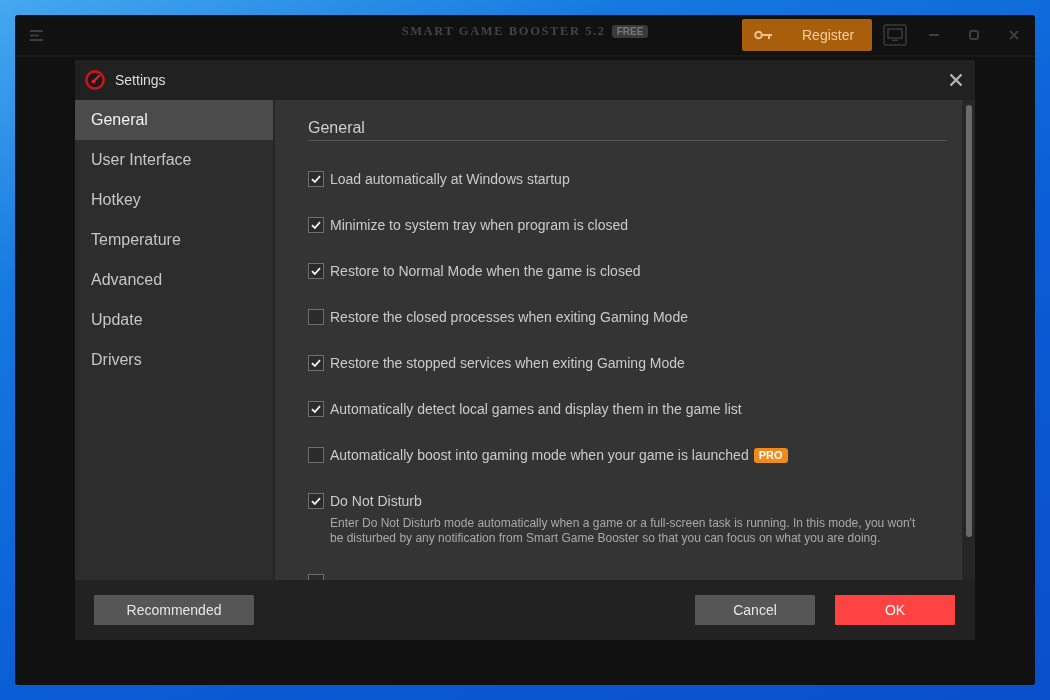  Describe the element at coordinates (174, 360) in the screenshot. I see `sidebar-item: Drivers` at that location.